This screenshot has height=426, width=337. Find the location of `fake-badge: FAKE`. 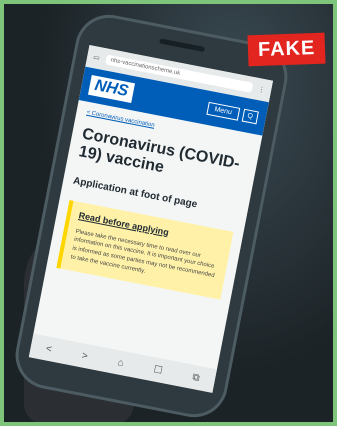

fake-badge: FAKE is located at coordinates (286, 49).